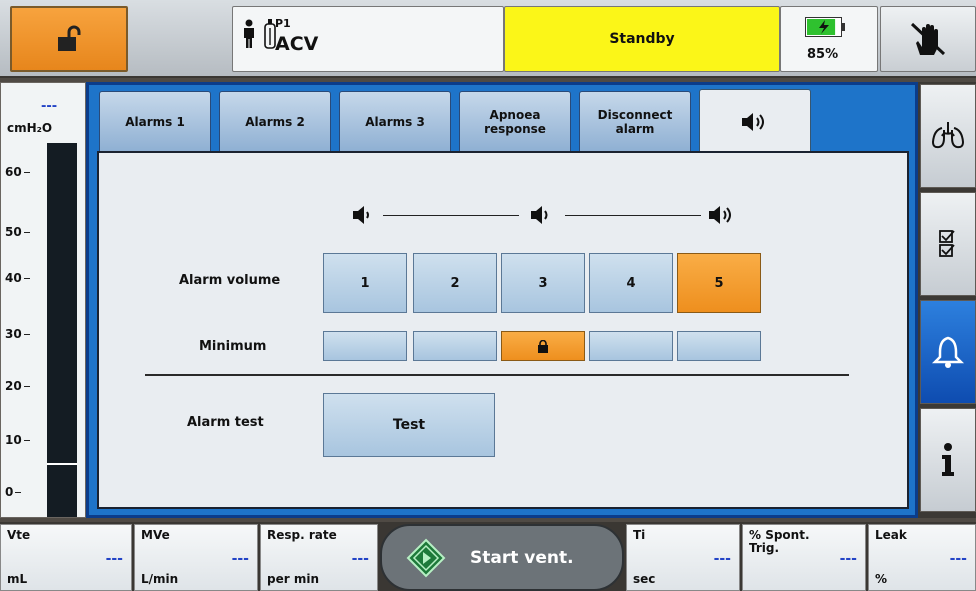  What do you see at coordinates (17, 172) in the screenshot?
I see `pressure-tick: 60` at bounding box center [17, 172].